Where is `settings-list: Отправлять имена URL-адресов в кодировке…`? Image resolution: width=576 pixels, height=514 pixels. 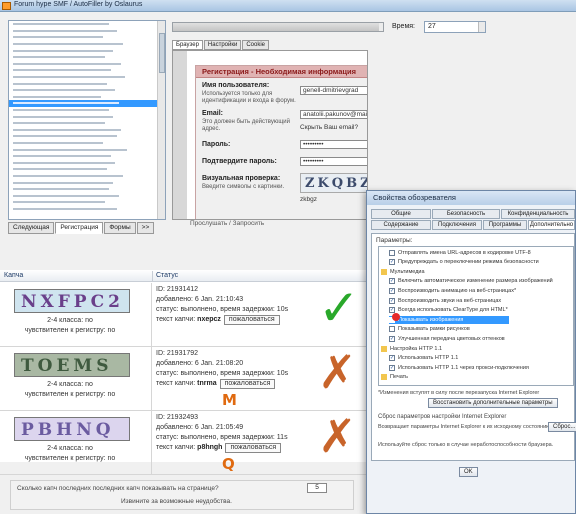 settings-list: Отправлять имена URL-адресов в кодировке… is located at coordinates (476, 316).